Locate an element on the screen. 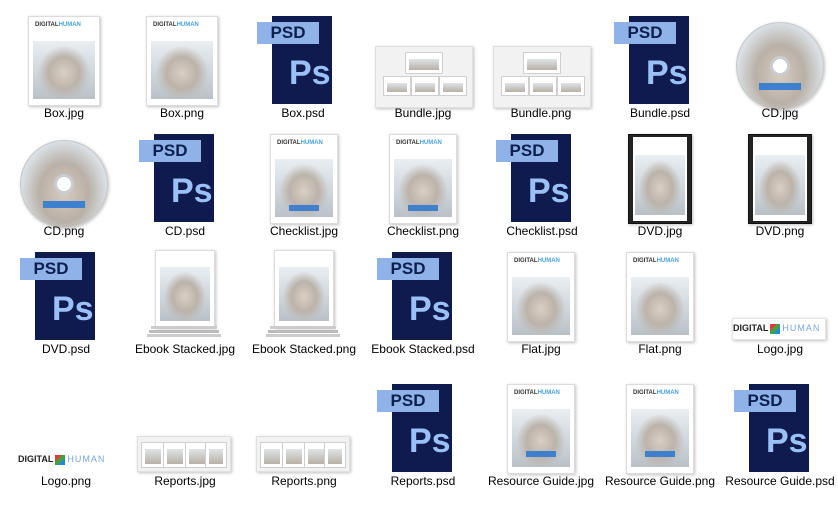  file-item-reports-psd: PSD Ps Reports.psd is located at coordinates (423, 440).